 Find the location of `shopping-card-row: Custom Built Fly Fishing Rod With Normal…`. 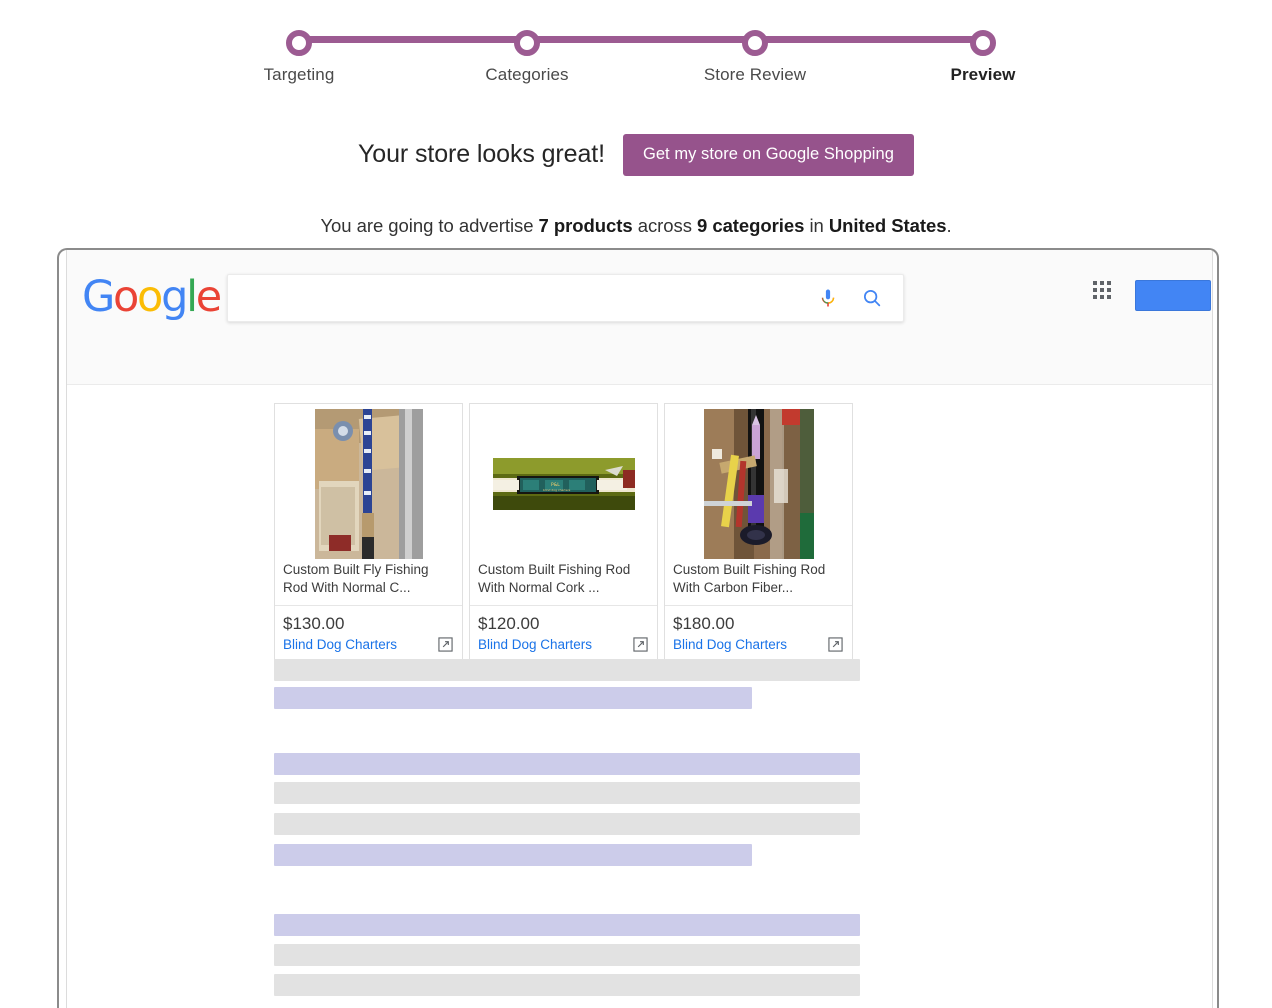

shopping-card-row: Custom Built Fly Fishing Rod With Normal… is located at coordinates (563, 534).